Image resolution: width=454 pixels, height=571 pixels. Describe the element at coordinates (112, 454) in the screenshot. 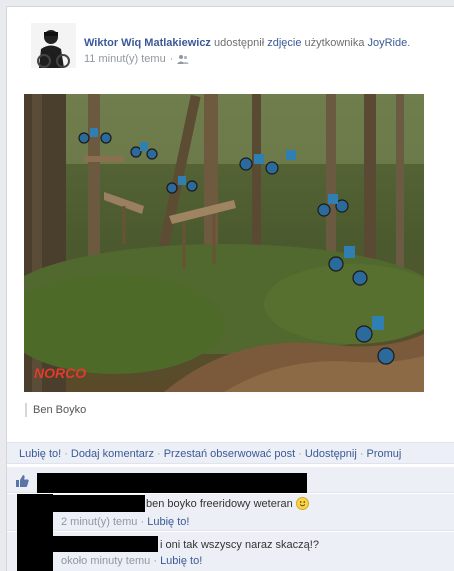

I see `add-comment-link: Dodaj komentarz` at that location.